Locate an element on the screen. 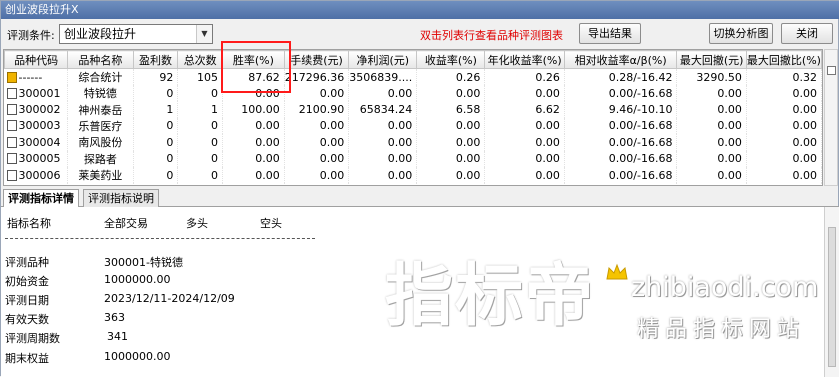 Image resolution: width=839 pixels, height=377 pixels. cell-code: 300005 is located at coordinates (36, 158).